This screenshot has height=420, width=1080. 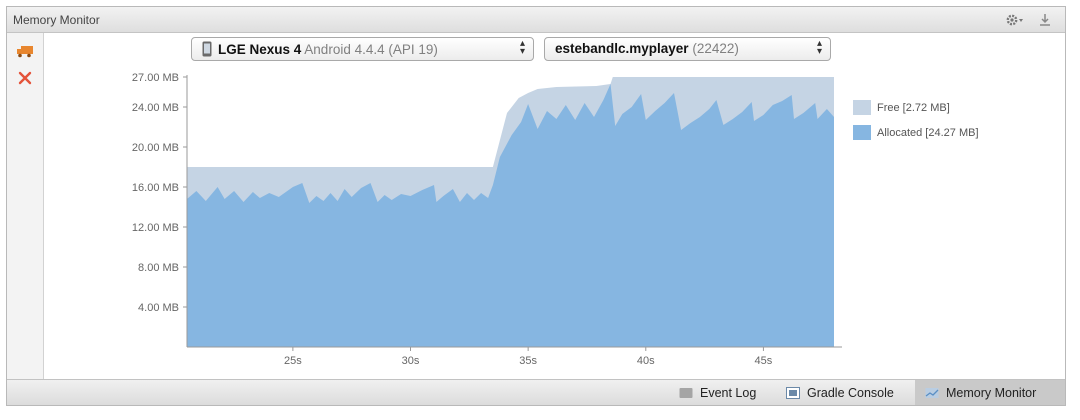 I want to click on chart-legend: Free [2.72 MB] Allocated [24.27 MB], so click(x=916, y=120).